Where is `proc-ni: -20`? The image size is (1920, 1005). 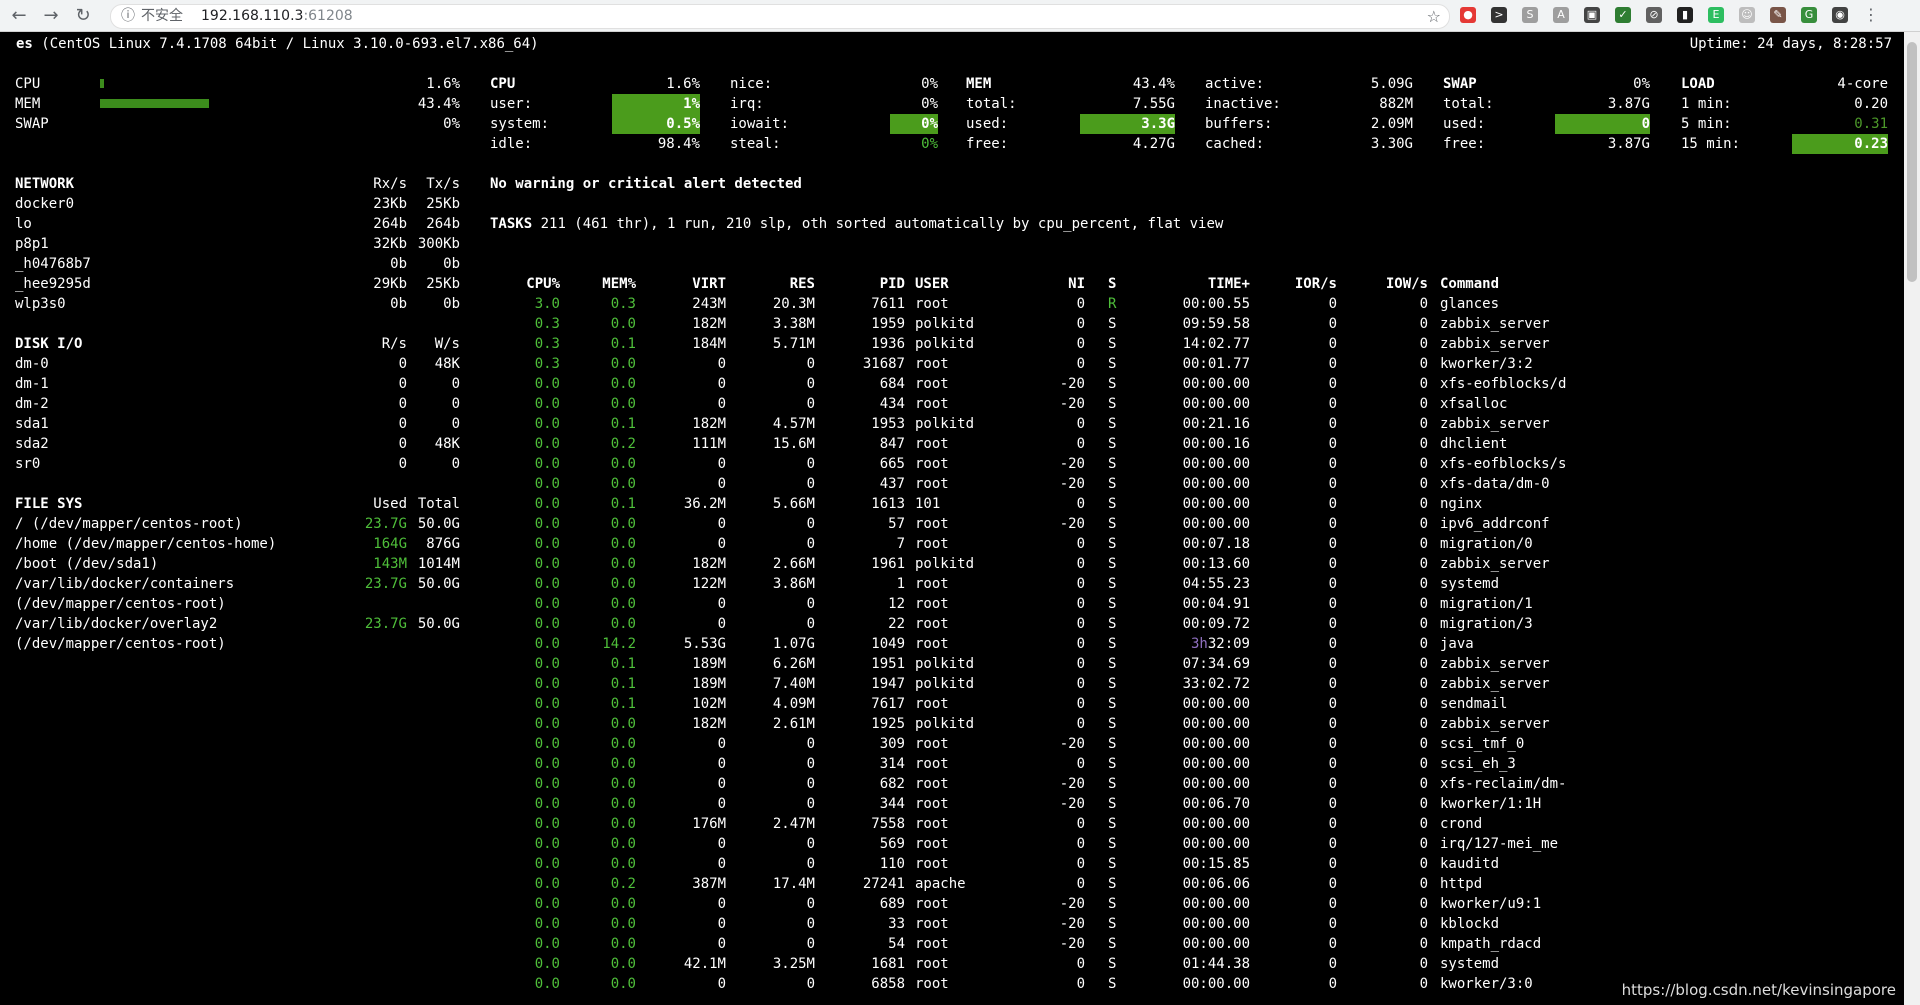
proc-ni: -20 is located at coordinates (1072, 464).